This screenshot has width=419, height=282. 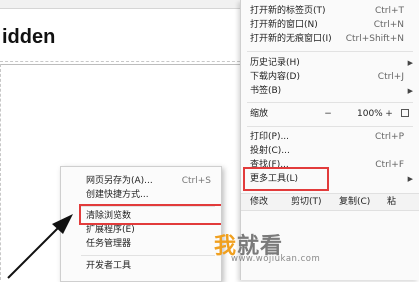 What do you see at coordinates (196, 181) in the screenshot?
I see `menu-item-shortcut: Ctrl+S` at bounding box center [196, 181].